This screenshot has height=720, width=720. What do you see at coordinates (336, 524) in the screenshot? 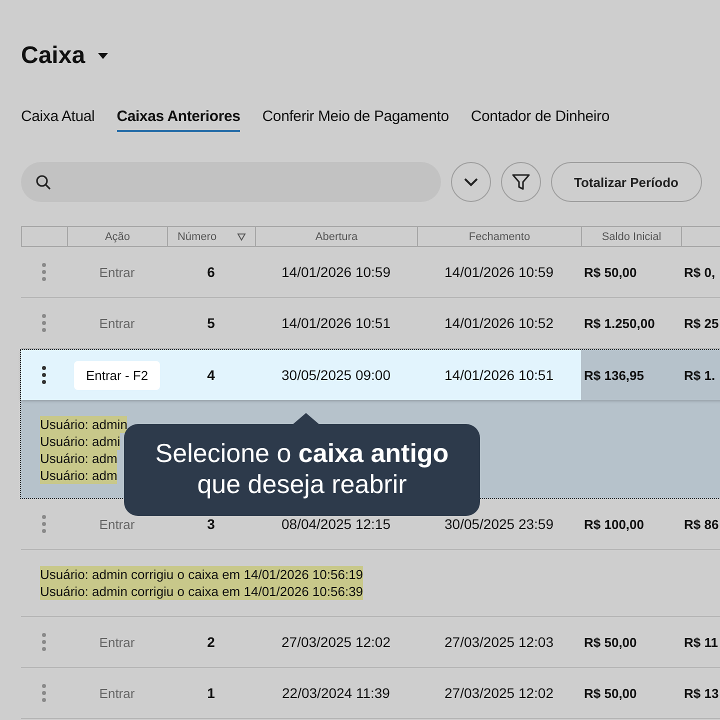
I see `table-cell-text: 08/04/2025 12:15` at bounding box center [336, 524].